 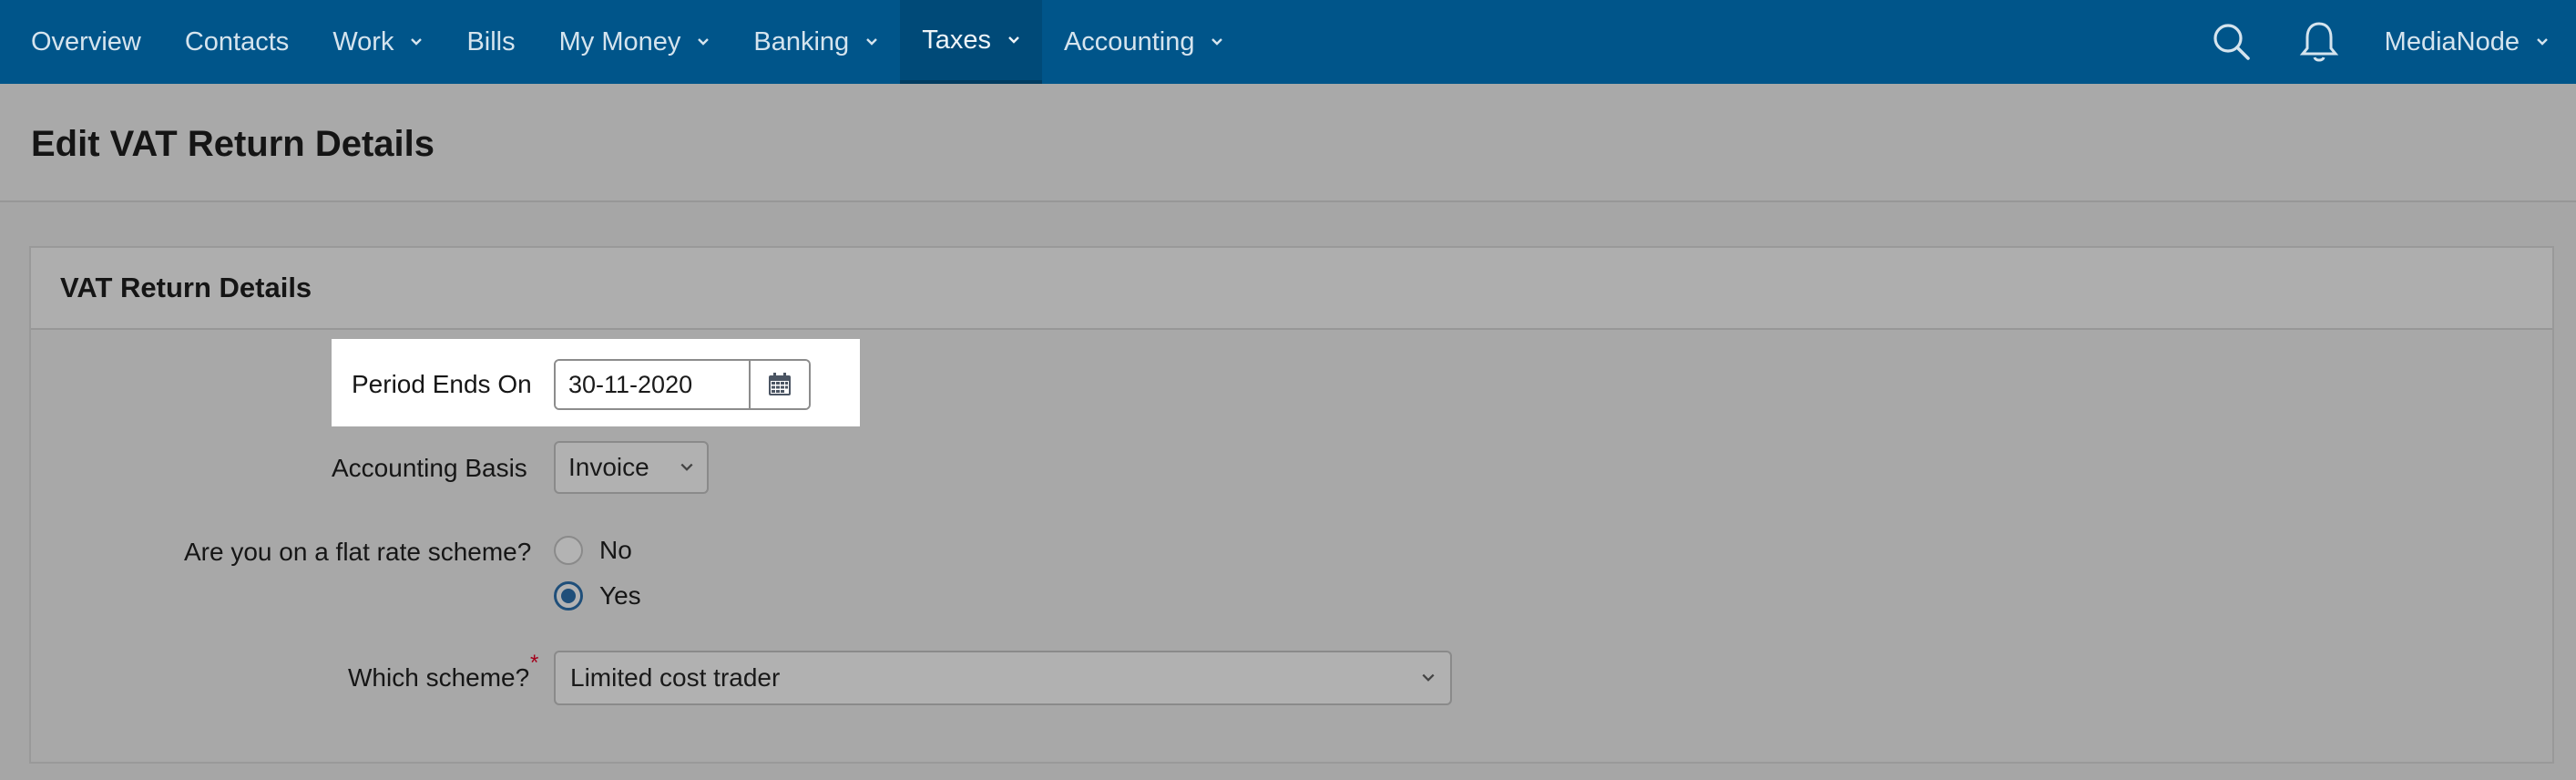 I want to click on nav-item-my-money: My Money, so click(x=634, y=42).